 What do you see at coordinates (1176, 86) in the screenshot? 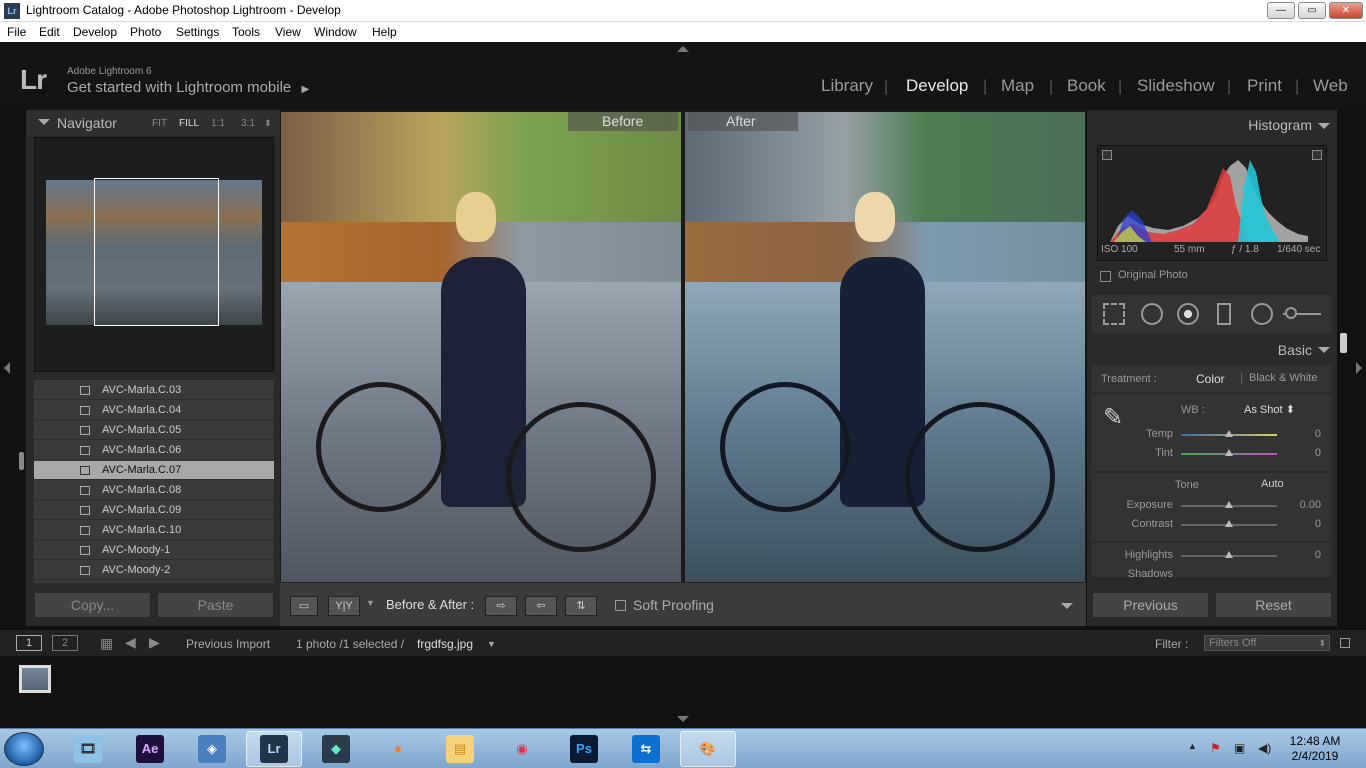
I see `module-slideshow: Slideshow` at bounding box center [1176, 86].